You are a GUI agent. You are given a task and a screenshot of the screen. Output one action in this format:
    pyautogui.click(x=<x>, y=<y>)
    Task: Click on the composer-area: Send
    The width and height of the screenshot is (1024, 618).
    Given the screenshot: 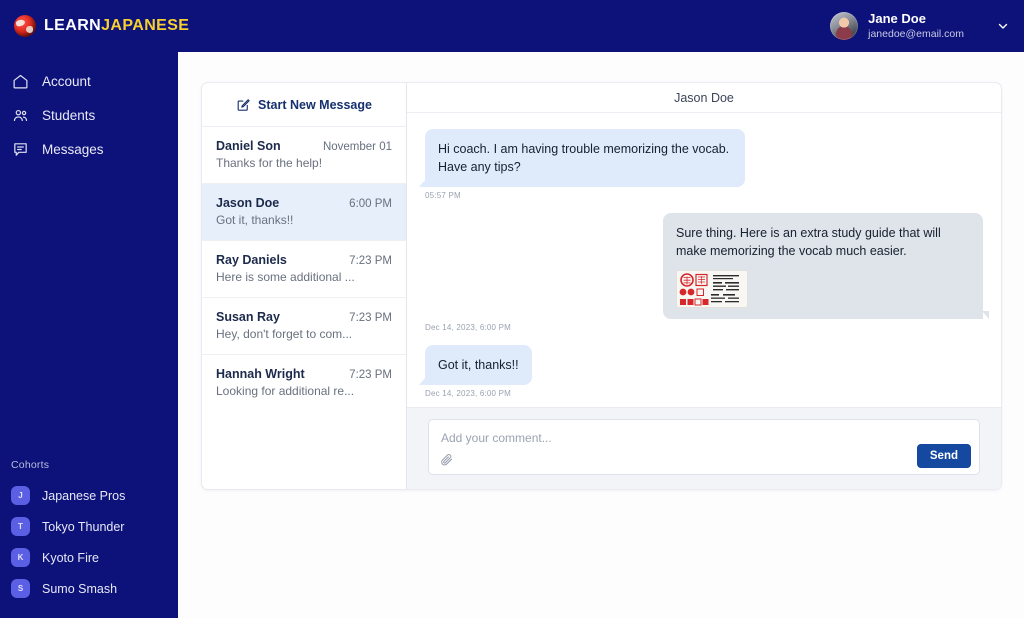 What is the action you would take?
    pyautogui.click(x=704, y=448)
    